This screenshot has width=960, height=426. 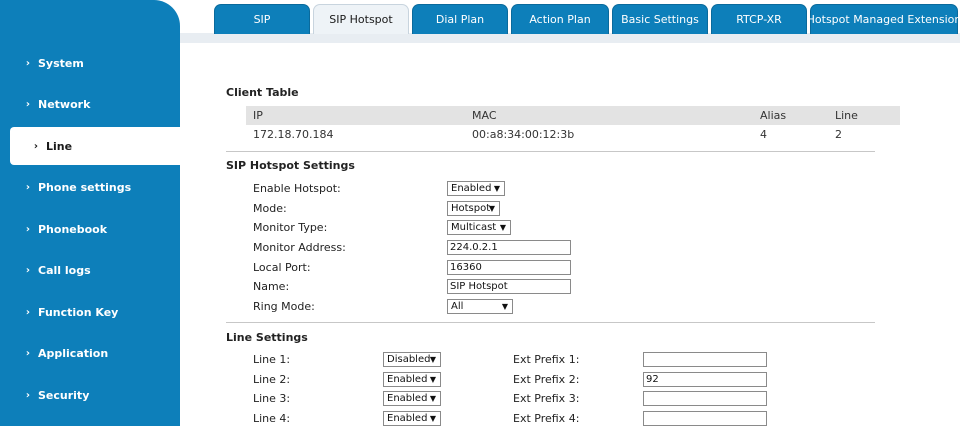 I want to click on sidebar-item-application: › Application, so click(x=90, y=353).